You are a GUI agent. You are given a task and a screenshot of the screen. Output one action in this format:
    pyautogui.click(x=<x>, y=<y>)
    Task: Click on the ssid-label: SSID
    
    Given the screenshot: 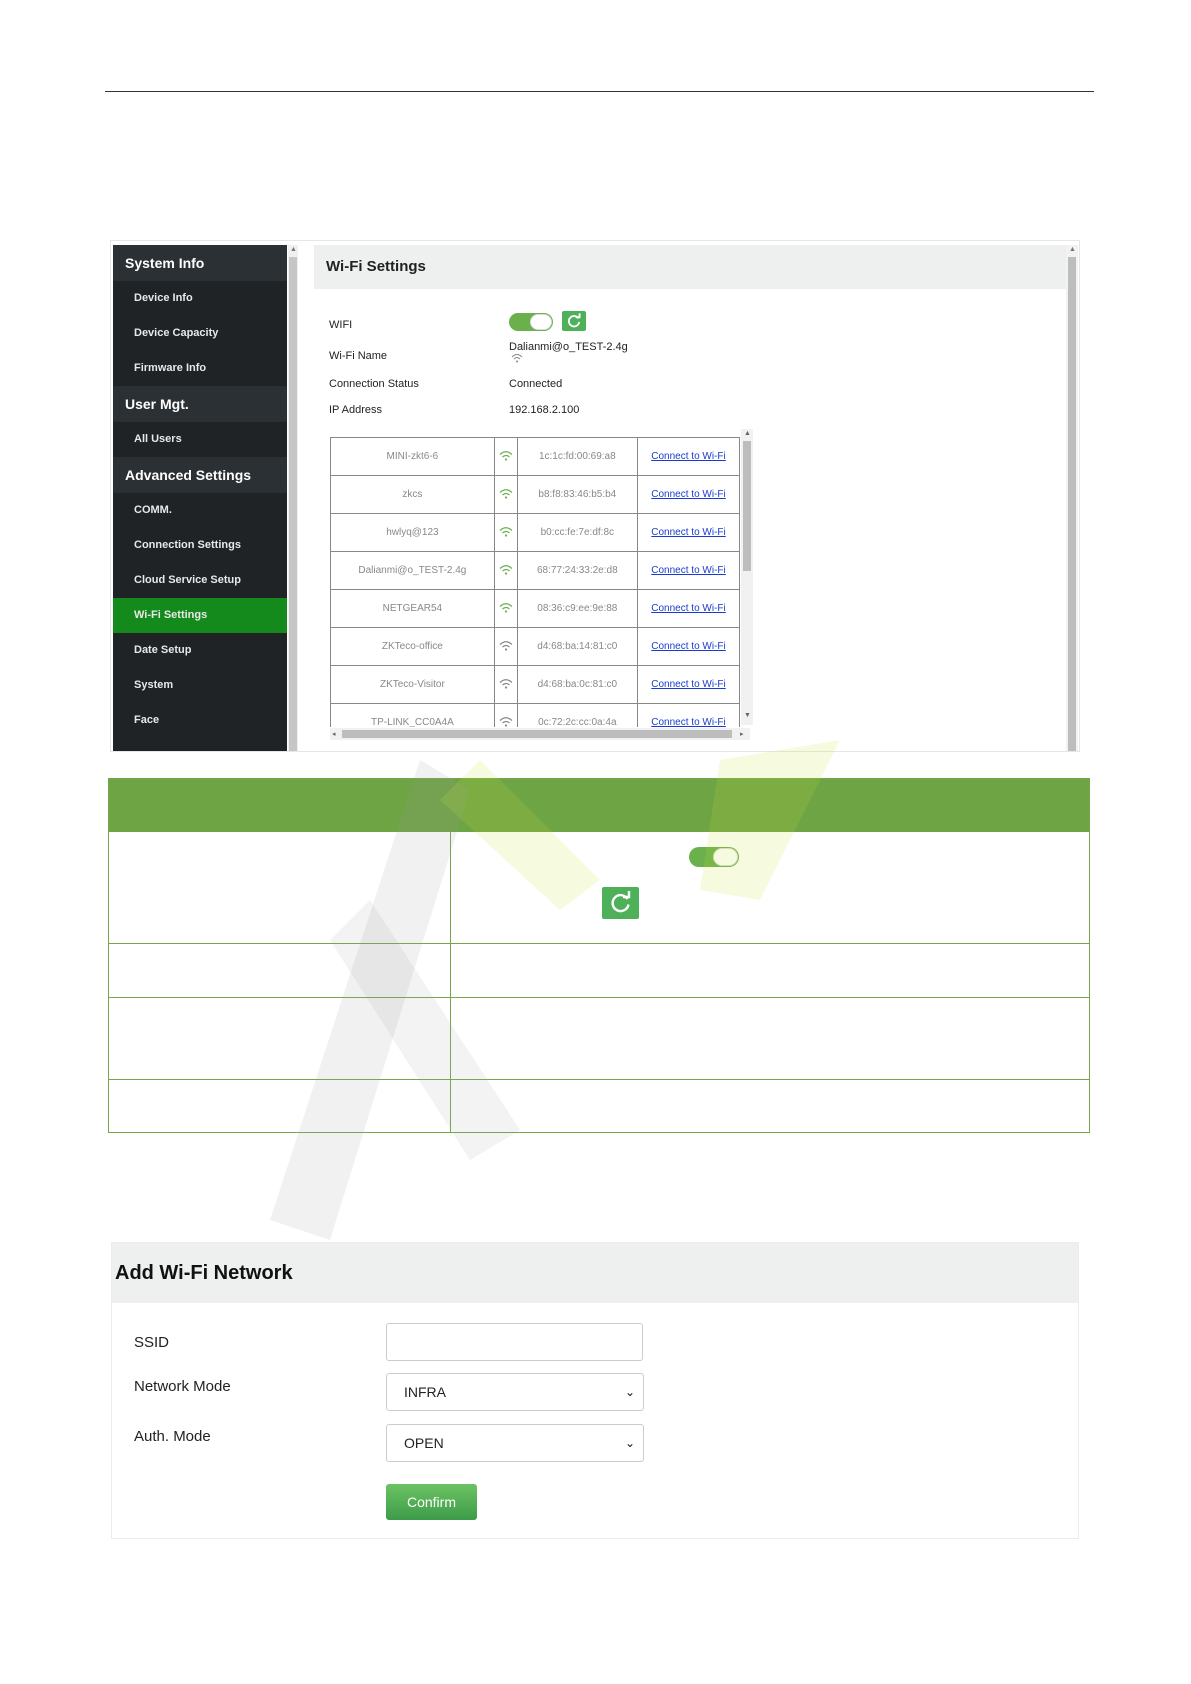 What is the action you would take?
    pyautogui.click(x=152, y=1342)
    